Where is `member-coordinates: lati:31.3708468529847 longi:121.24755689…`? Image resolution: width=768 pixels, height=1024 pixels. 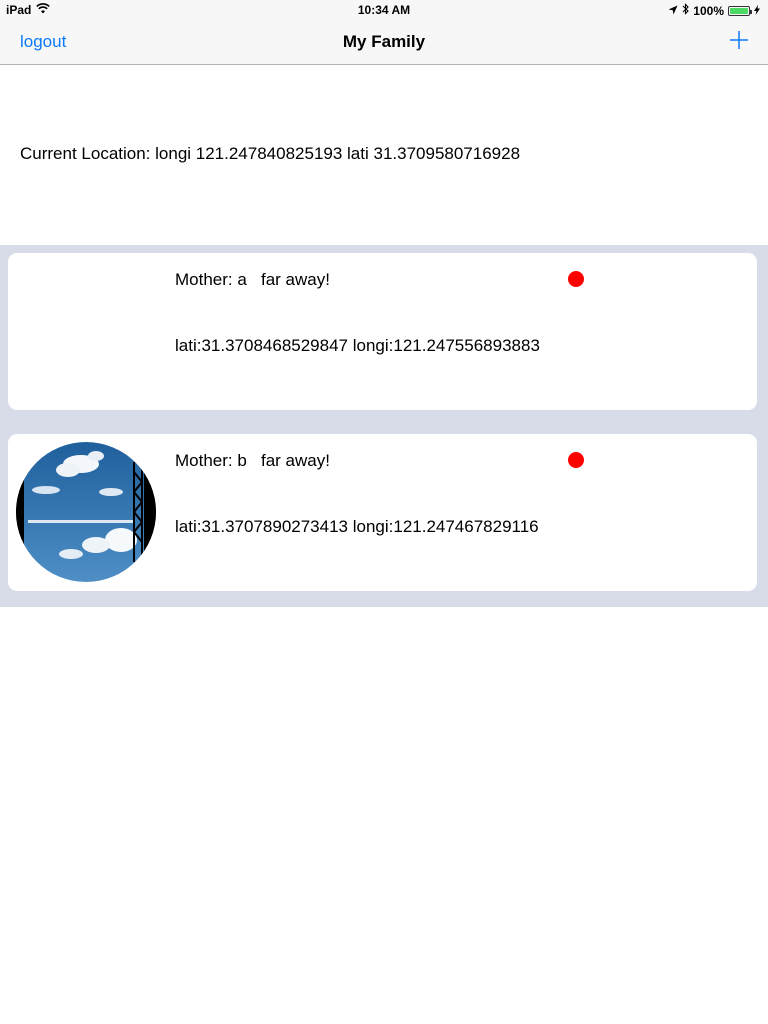 member-coordinates: lati:31.3708468529847 longi:121.24755689… is located at coordinates (357, 345).